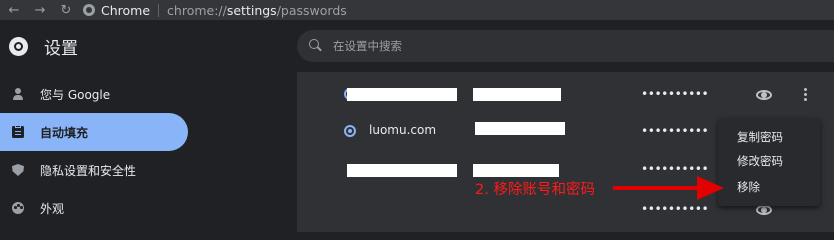  I want to click on search-placeholder: 在设置中搜索, so click(367, 46).